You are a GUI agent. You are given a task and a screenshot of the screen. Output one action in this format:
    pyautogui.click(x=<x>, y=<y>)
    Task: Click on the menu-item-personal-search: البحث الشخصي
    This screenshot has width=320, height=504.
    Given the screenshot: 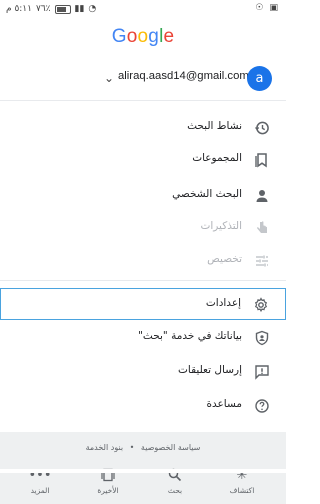 What is the action you would take?
    pyautogui.click(x=143, y=196)
    